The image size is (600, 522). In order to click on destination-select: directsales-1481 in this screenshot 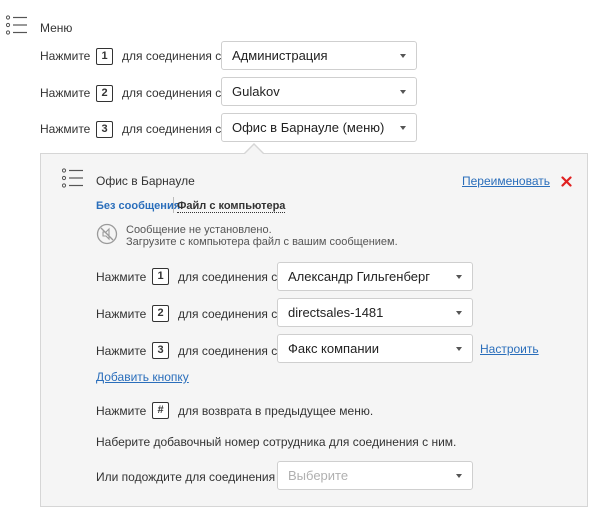, I will do `click(375, 312)`.